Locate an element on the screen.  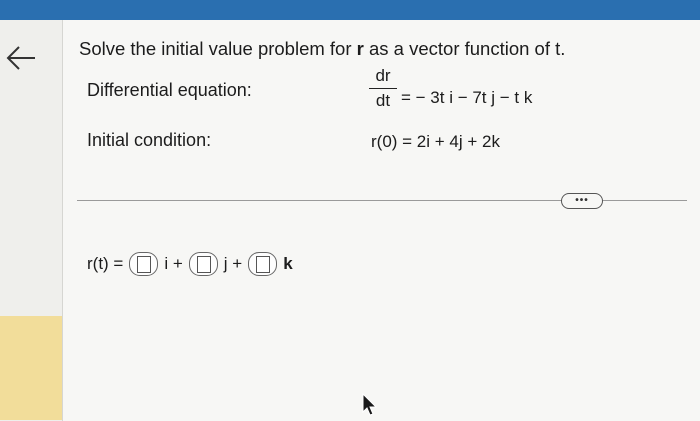
fraction-numerator: dr is located at coordinates (383, 75).